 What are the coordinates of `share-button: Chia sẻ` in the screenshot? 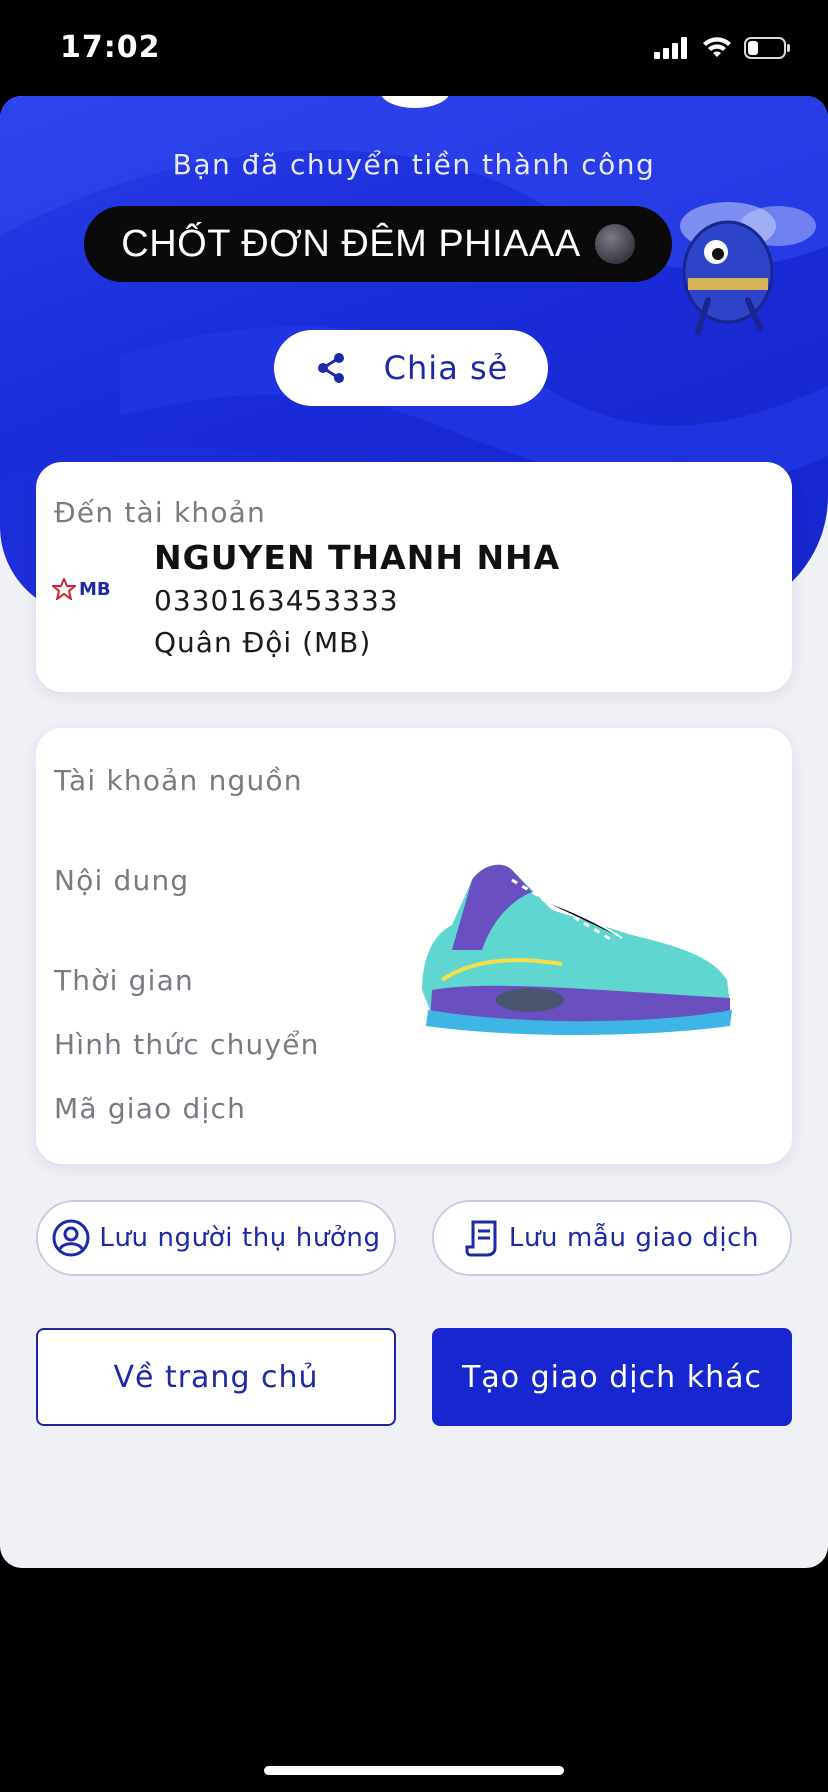 It's located at (411, 368).